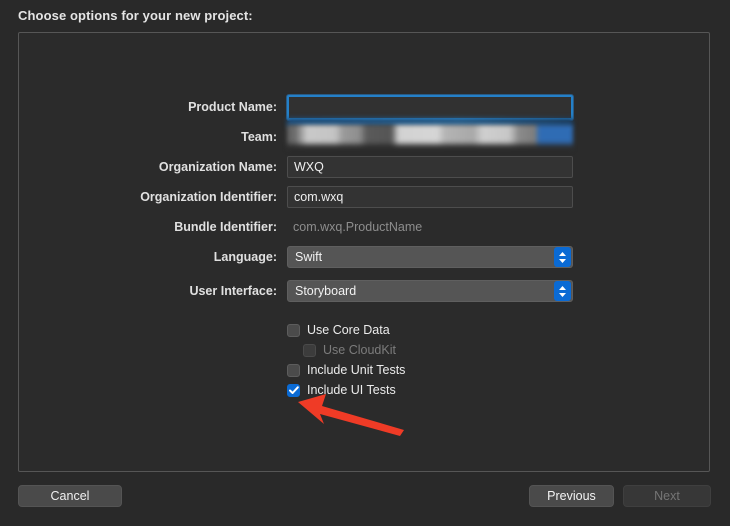 The width and height of the screenshot is (730, 526). Describe the element at coordinates (359, 350) in the screenshot. I see `checkbox-label-use-cloudkit: Use CloudKit` at that location.